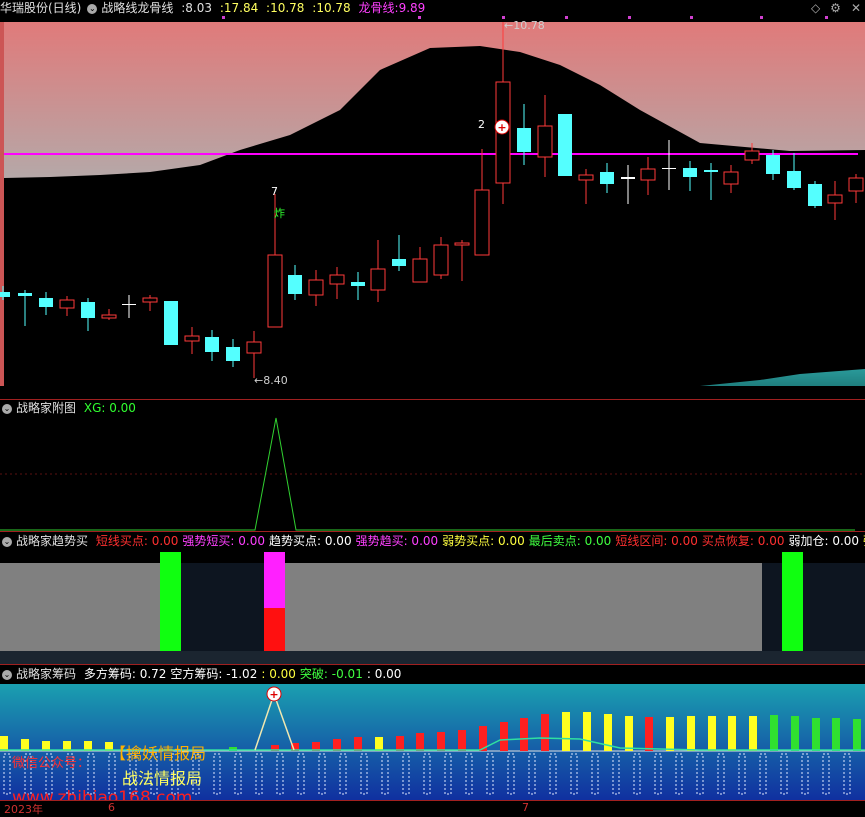 The width and height of the screenshot is (865, 817). I want to click on sub2-item: 趋势买点: 0.00, so click(310, 541).